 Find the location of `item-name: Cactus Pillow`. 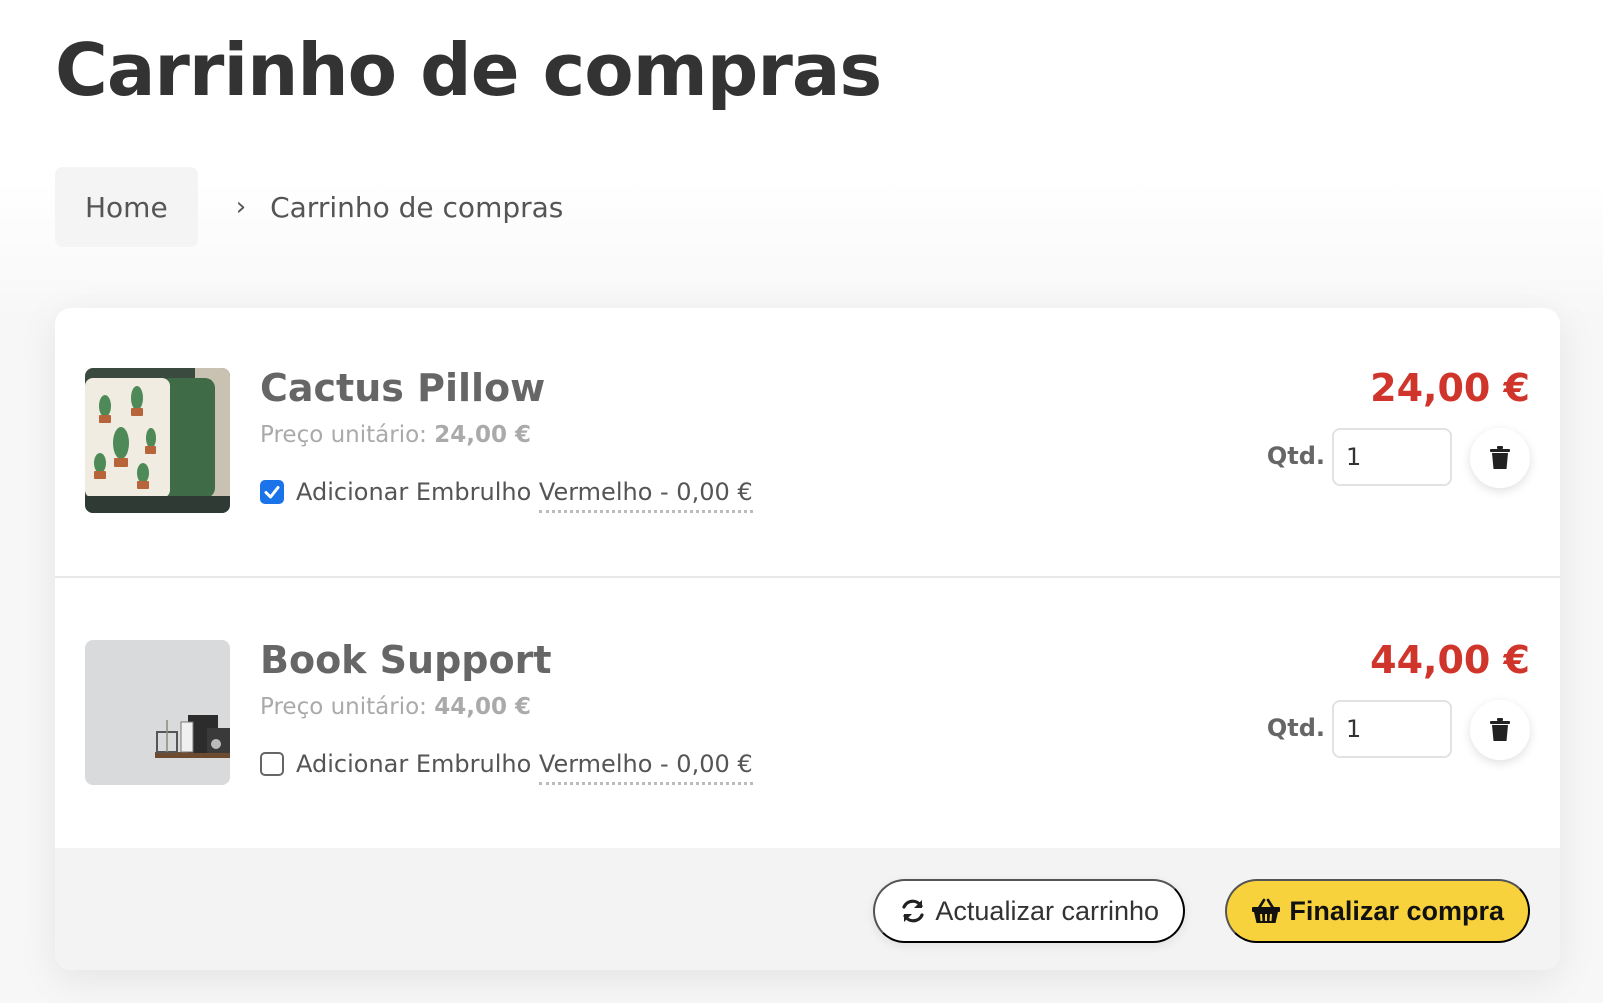

item-name: Cactus Pillow is located at coordinates (402, 388).